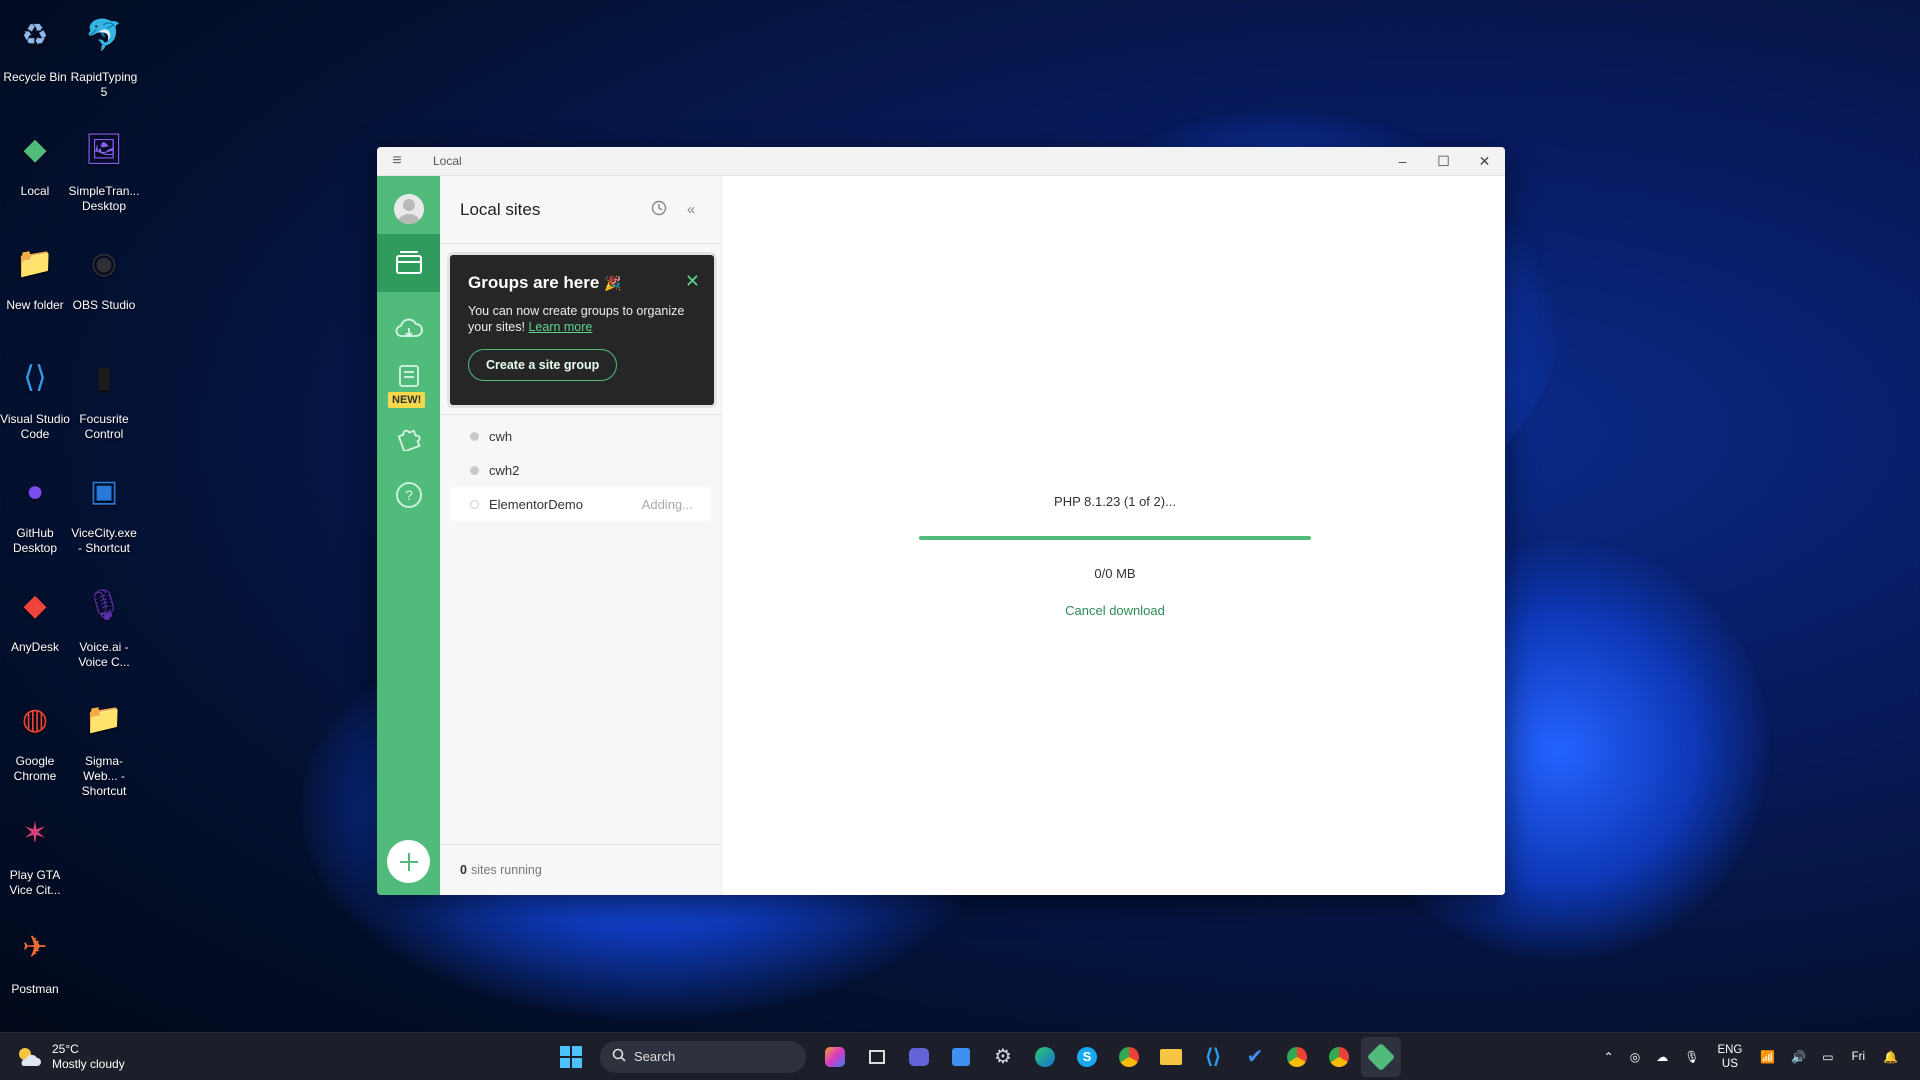 This screenshot has height=1080, width=1920. I want to click on desktop-icon-label: AnyDesk, so click(35, 647).